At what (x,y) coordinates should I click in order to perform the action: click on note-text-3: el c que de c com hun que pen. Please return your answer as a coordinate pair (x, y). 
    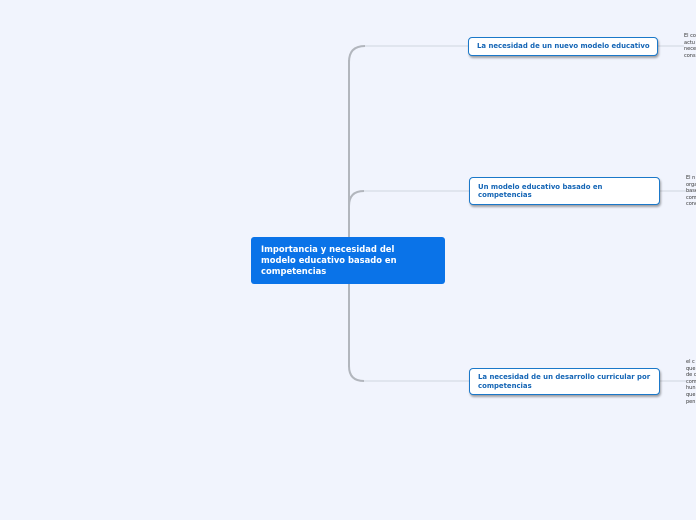
    Looking at the image, I should click on (691, 382).